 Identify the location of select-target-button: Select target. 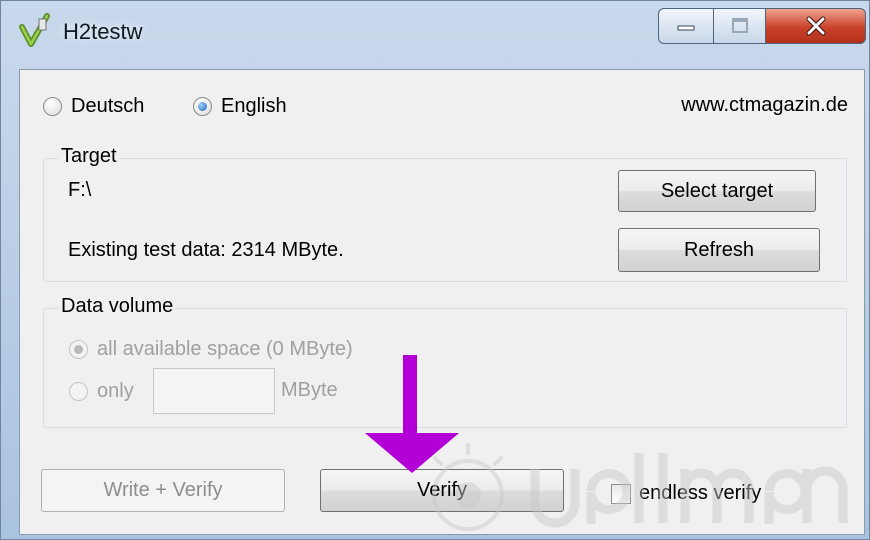
(717, 191).